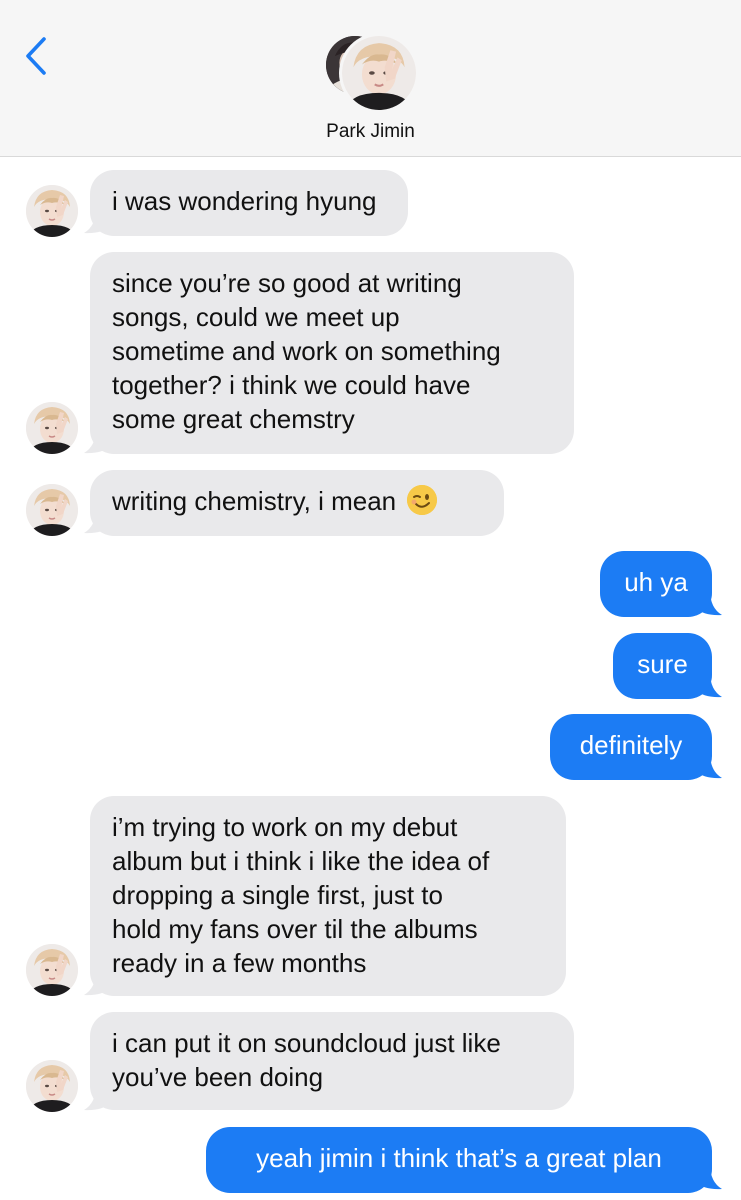  I want to click on message-bubble-outgoing: definitely, so click(631, 747).